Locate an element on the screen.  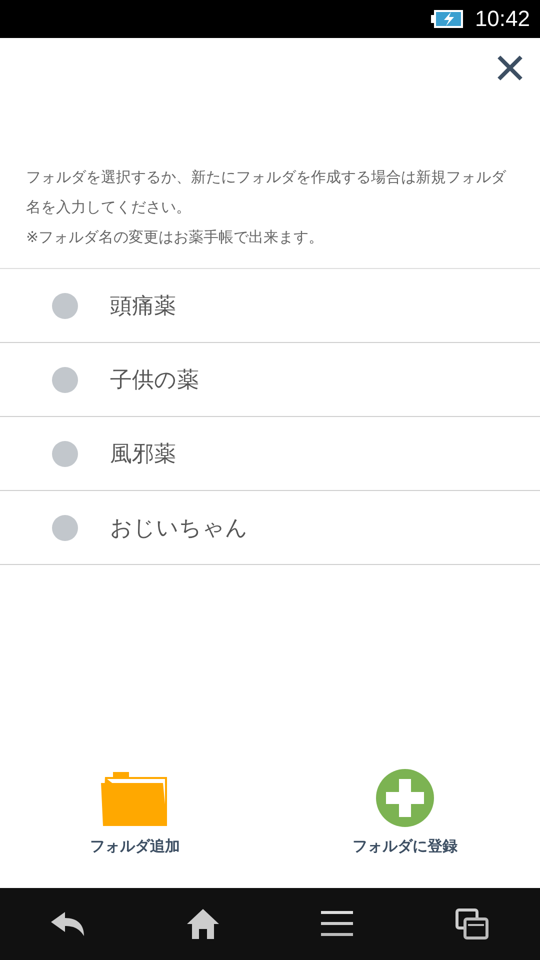
folder-option: 風邪薬 is located at coordinates (270, 454).